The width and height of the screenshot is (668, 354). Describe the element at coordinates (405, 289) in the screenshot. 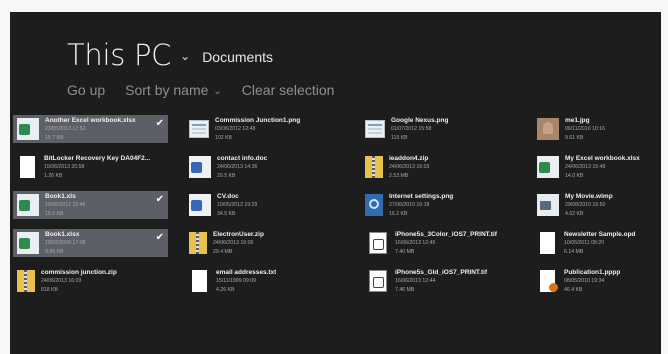

I see `file-size: 7.46 MB` at that location.